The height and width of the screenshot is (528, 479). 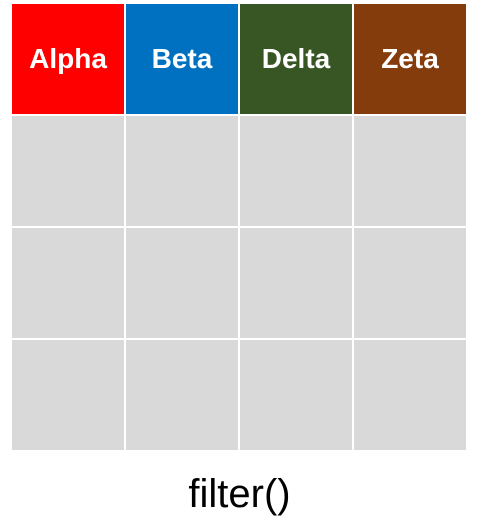 What do you see at coordinates (410, 59) in the screenshot?
I see `header-cell-zeta: Zeta` at bounding box center [410, 59].